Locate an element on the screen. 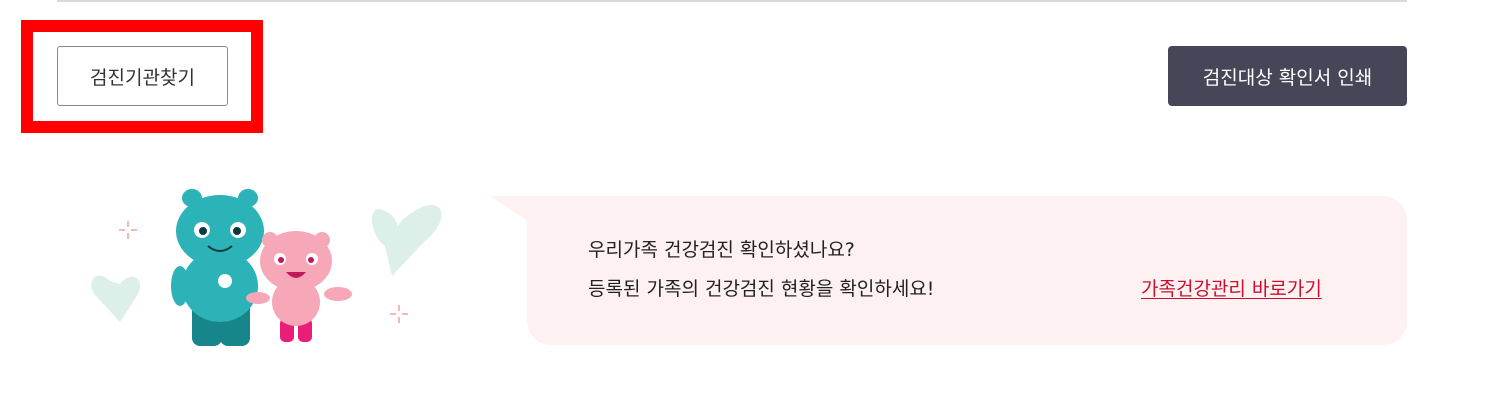 The width and height of the screenshot is (1502, 420). family-mascots-illustration is located at coordinates (270, 271).